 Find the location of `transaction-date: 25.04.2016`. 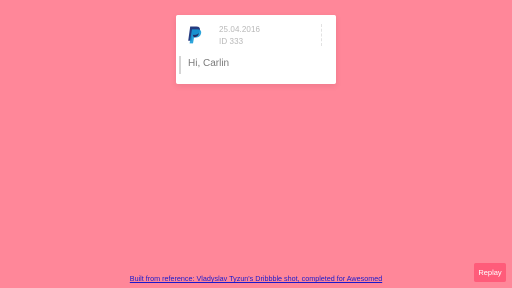

transaction-date: 25.04.2016 is located at coordinates (240, 29).